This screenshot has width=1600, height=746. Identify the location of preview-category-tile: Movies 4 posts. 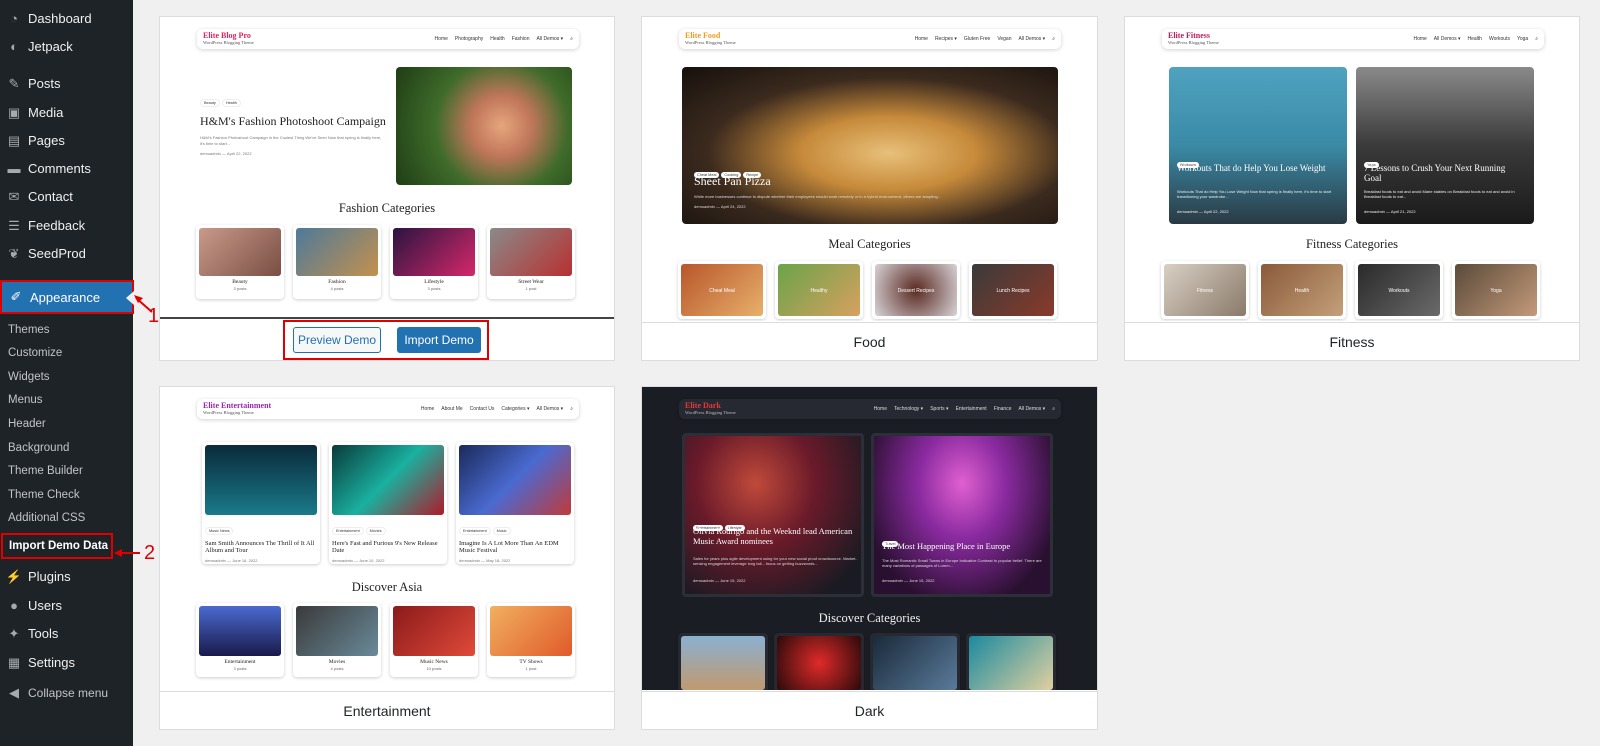
(337, 640).